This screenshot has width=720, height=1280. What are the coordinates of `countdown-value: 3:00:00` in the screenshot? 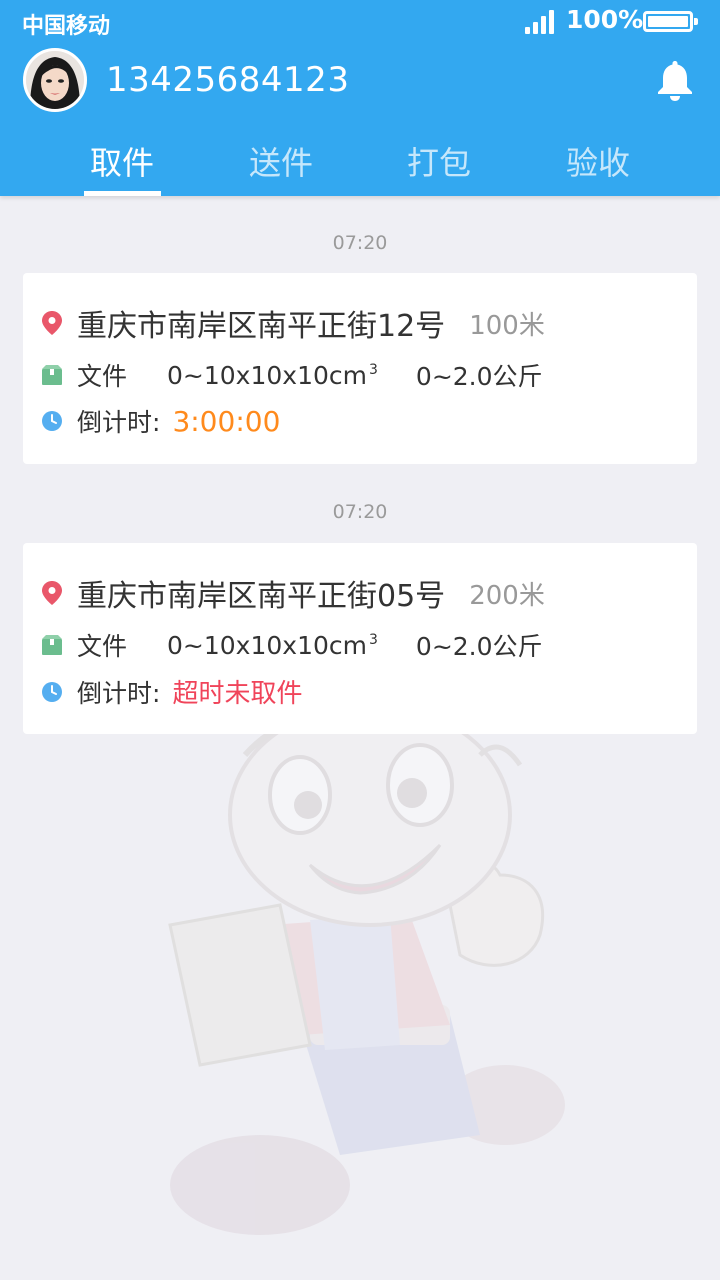 It's located at (226, 421).